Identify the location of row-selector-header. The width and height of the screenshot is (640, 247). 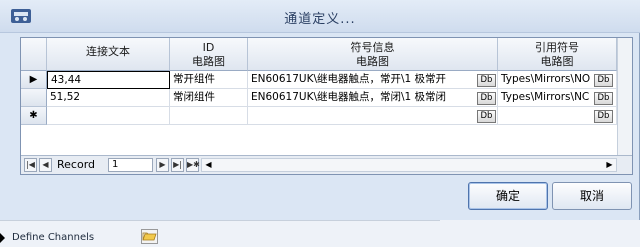
(34, 54).